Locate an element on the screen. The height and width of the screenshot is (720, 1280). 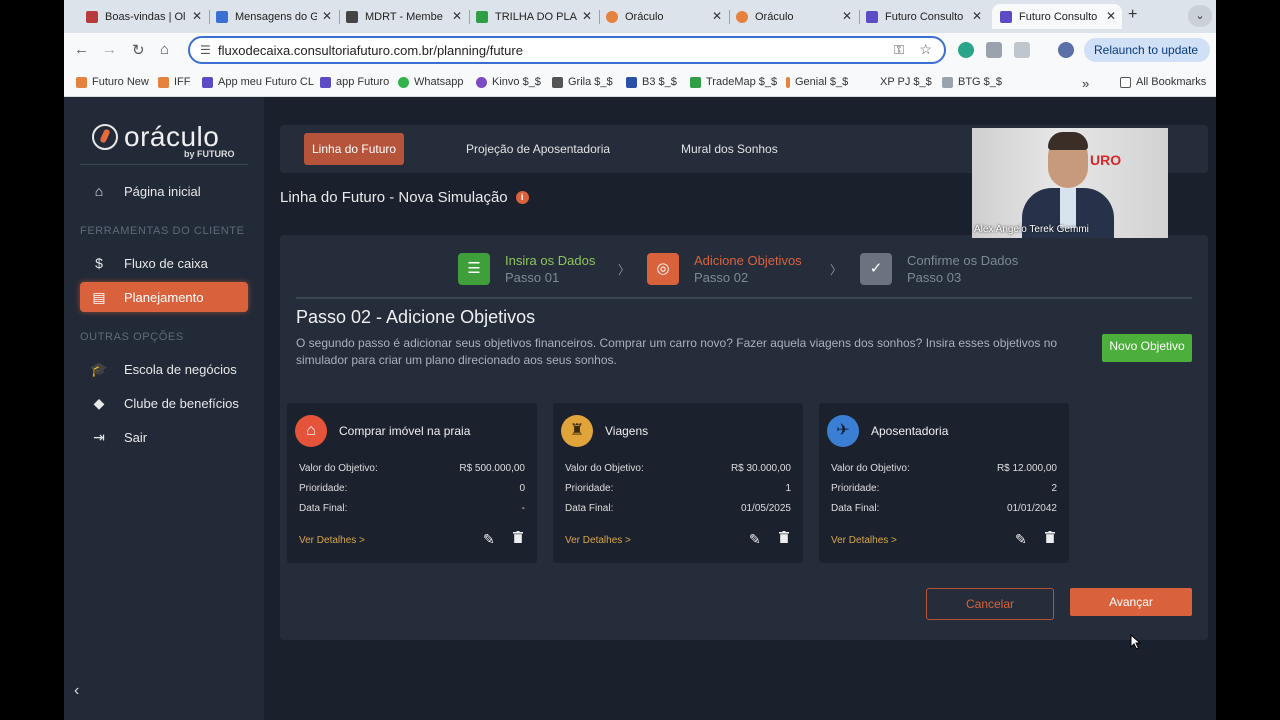
browser-tab: Futuro Consulto ✕ is located at coordinates (923, 16).